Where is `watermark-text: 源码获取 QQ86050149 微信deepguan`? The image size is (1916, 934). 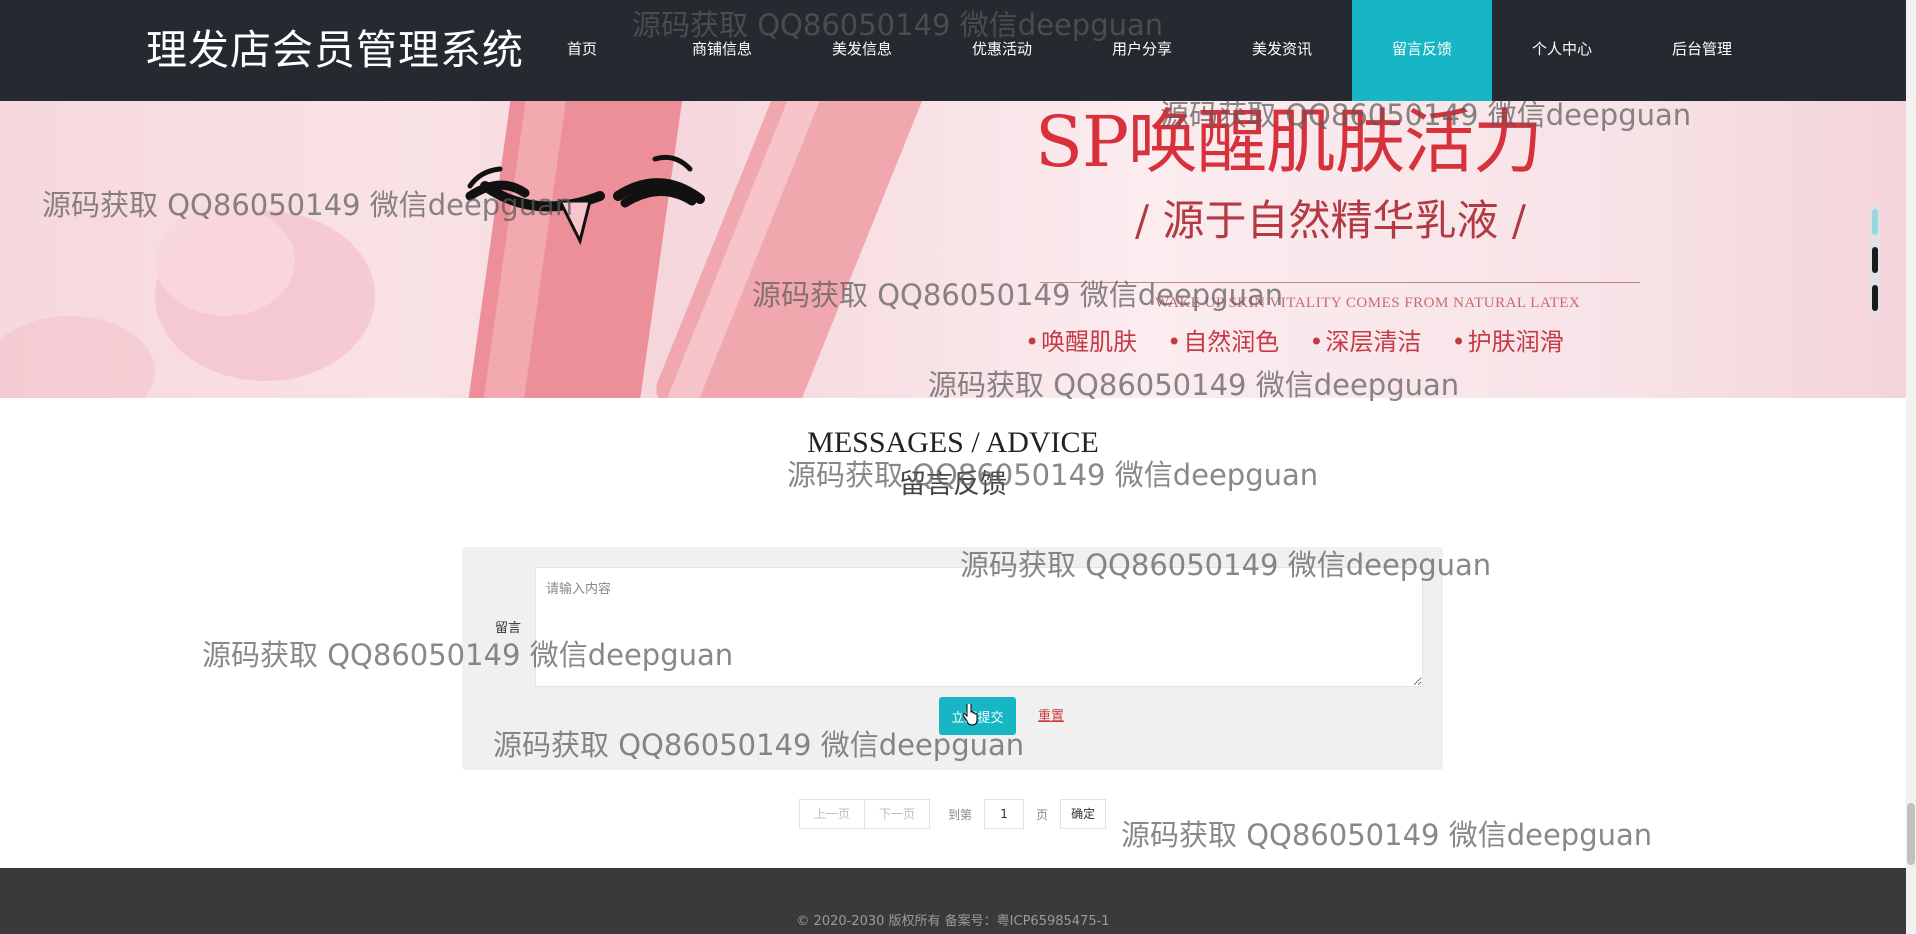
watermark-text: 源码获取 QQ86050149 微信deepguan is located at coordinates (1387, 835).